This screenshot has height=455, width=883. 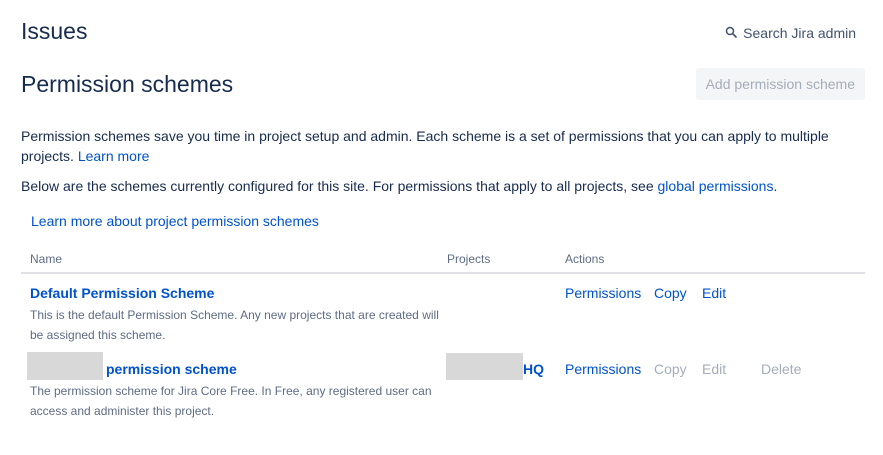 What do you see at coordinates (122, 293) in the screenshot?
I see `scheme-name-link: Default Permission Scheme` at bounding box center [122, 293].